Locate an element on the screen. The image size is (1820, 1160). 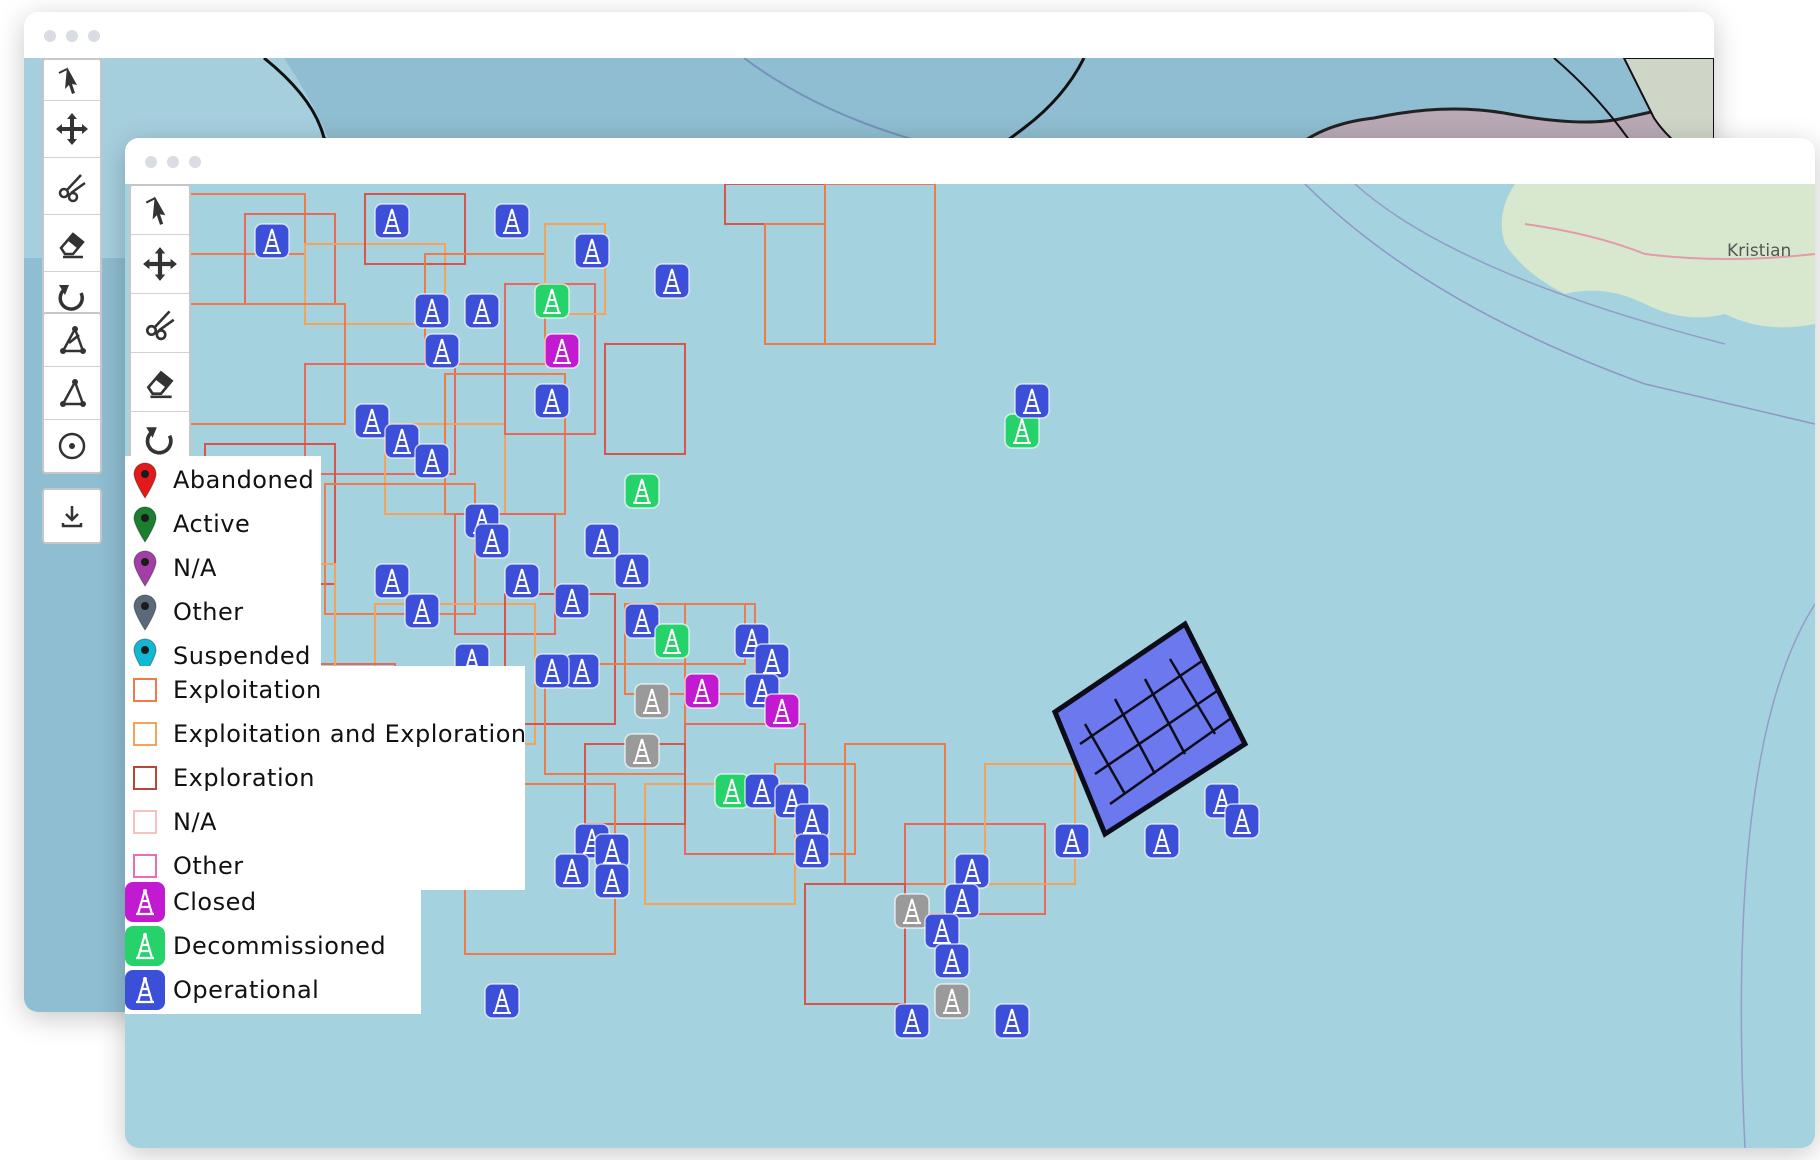
legend-label: Exploration is located at coordinates (244, 778).